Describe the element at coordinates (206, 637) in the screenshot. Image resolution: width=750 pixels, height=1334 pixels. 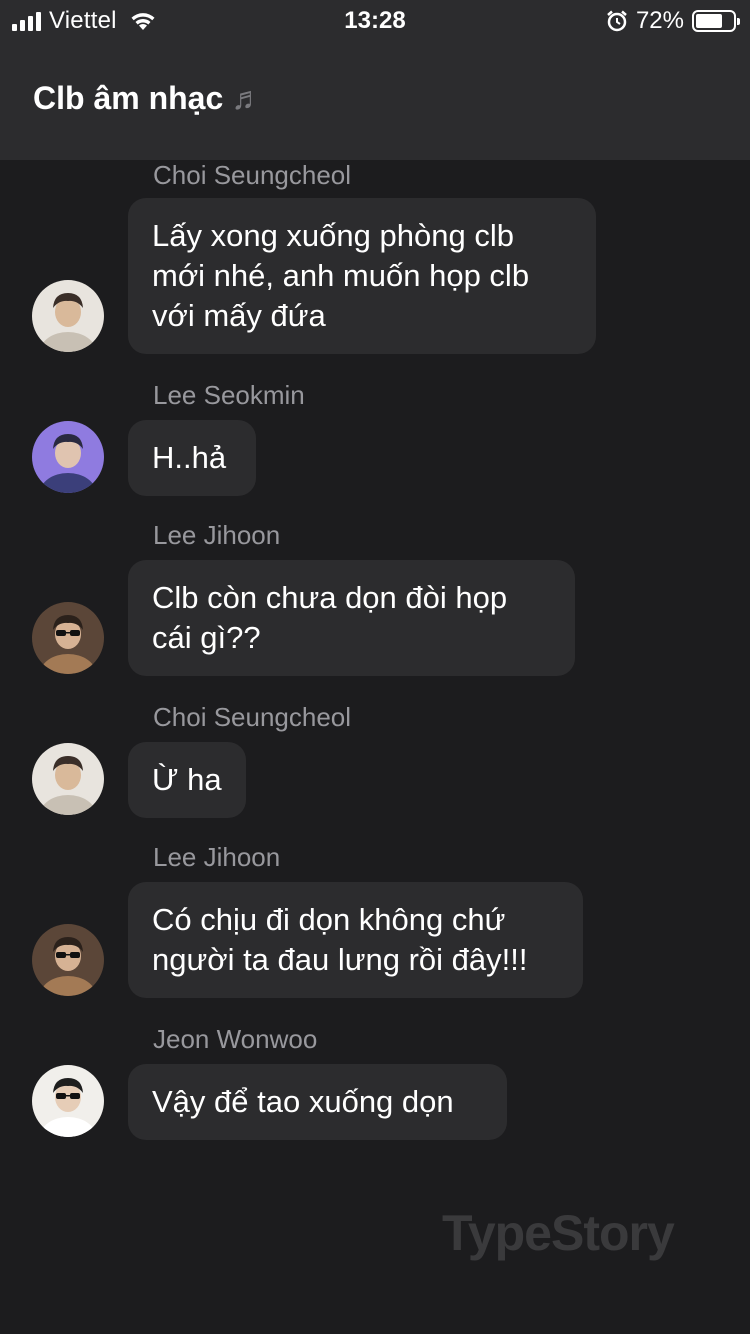
I see `message-text-line: cái gì??` at that location.